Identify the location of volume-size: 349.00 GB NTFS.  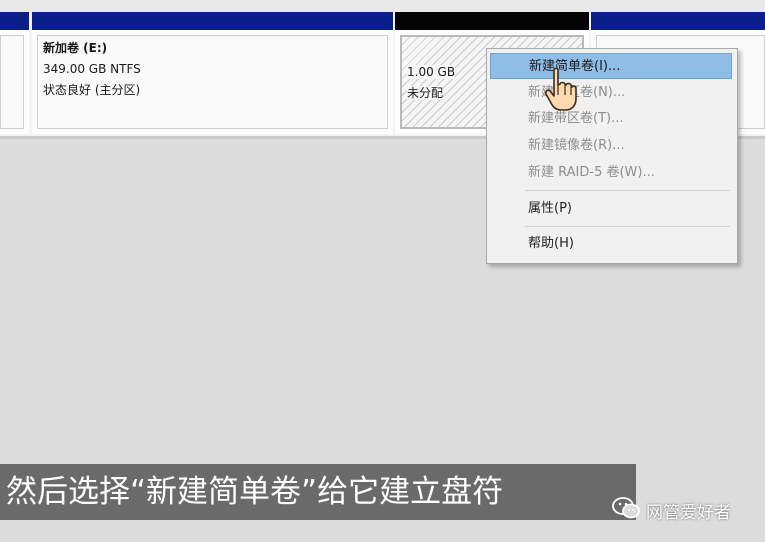
(92, 69).